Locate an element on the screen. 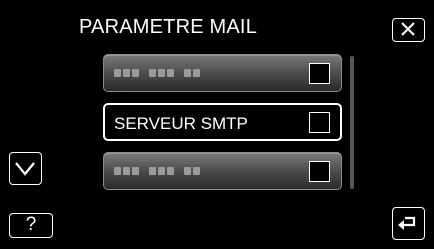  close-icon is located at coordinates (408, 29).